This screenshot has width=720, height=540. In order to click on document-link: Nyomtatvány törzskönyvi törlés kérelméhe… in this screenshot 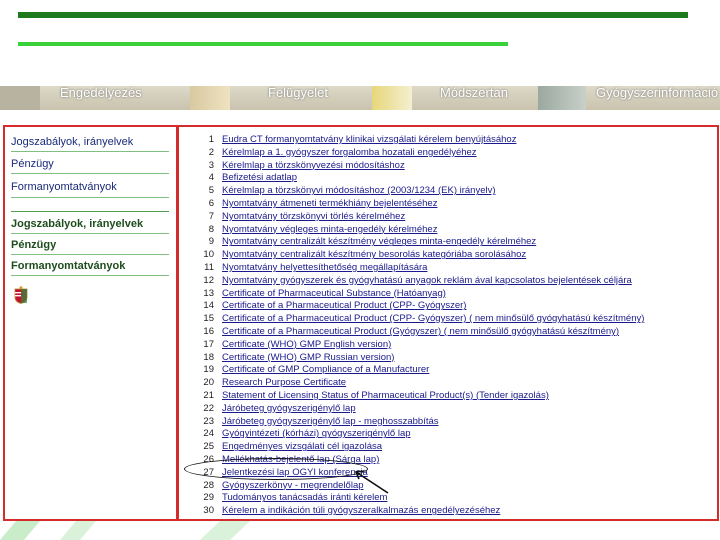, I will do `click(313, 217)`.